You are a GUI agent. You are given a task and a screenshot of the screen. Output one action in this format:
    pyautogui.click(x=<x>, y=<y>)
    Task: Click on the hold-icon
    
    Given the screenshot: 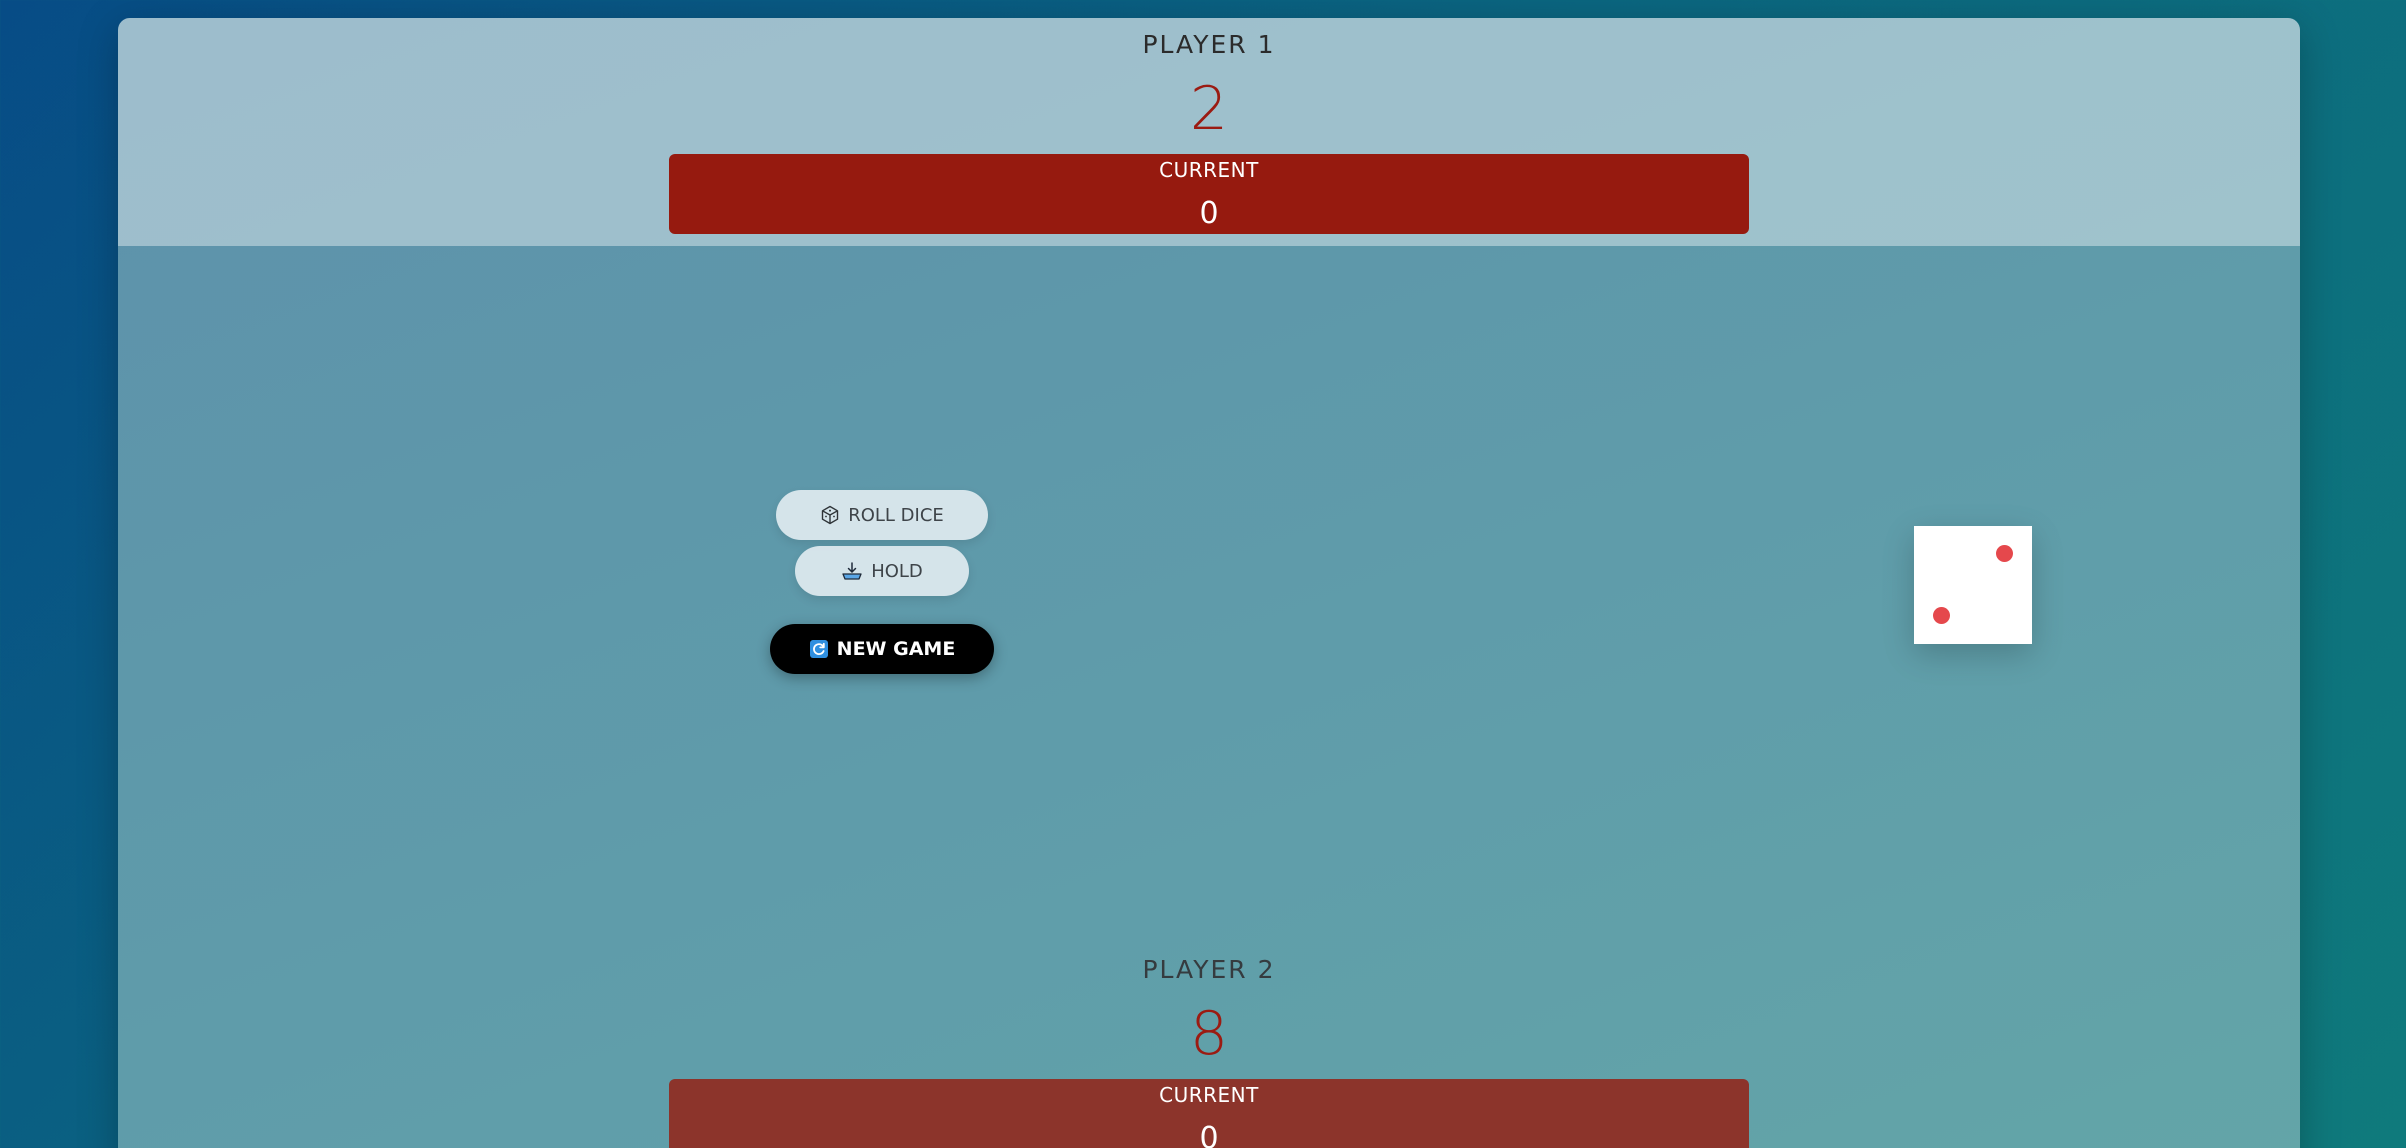 What is the action you would take?
    pyautogui.click(x=852, y=571)
    